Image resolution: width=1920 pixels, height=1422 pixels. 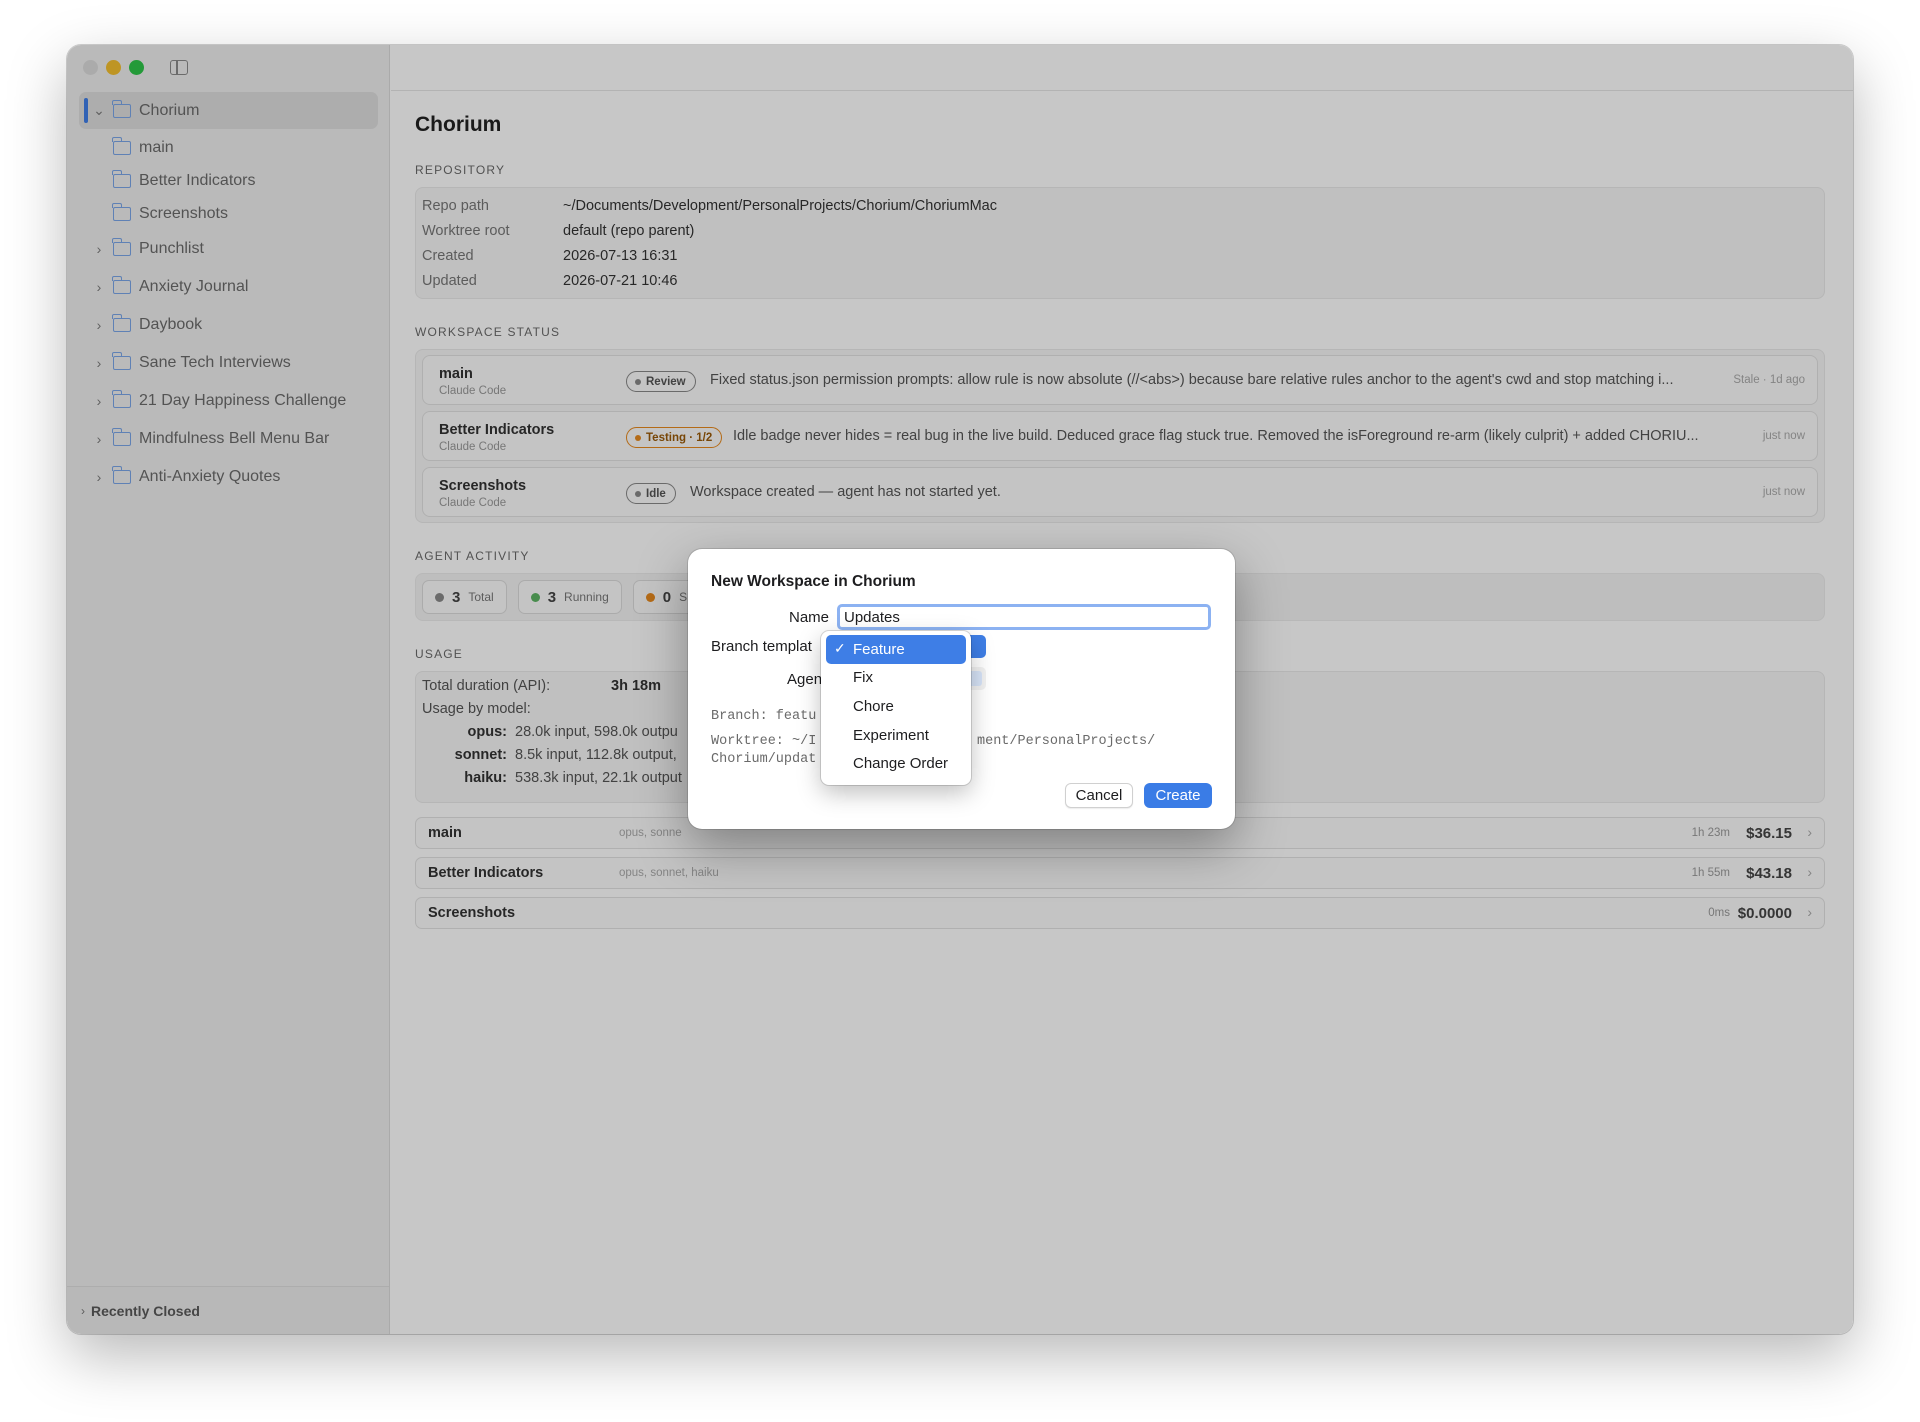 I want to click on cost-row-models: opus, sonnet, haiku, so click(x=669, y=873).